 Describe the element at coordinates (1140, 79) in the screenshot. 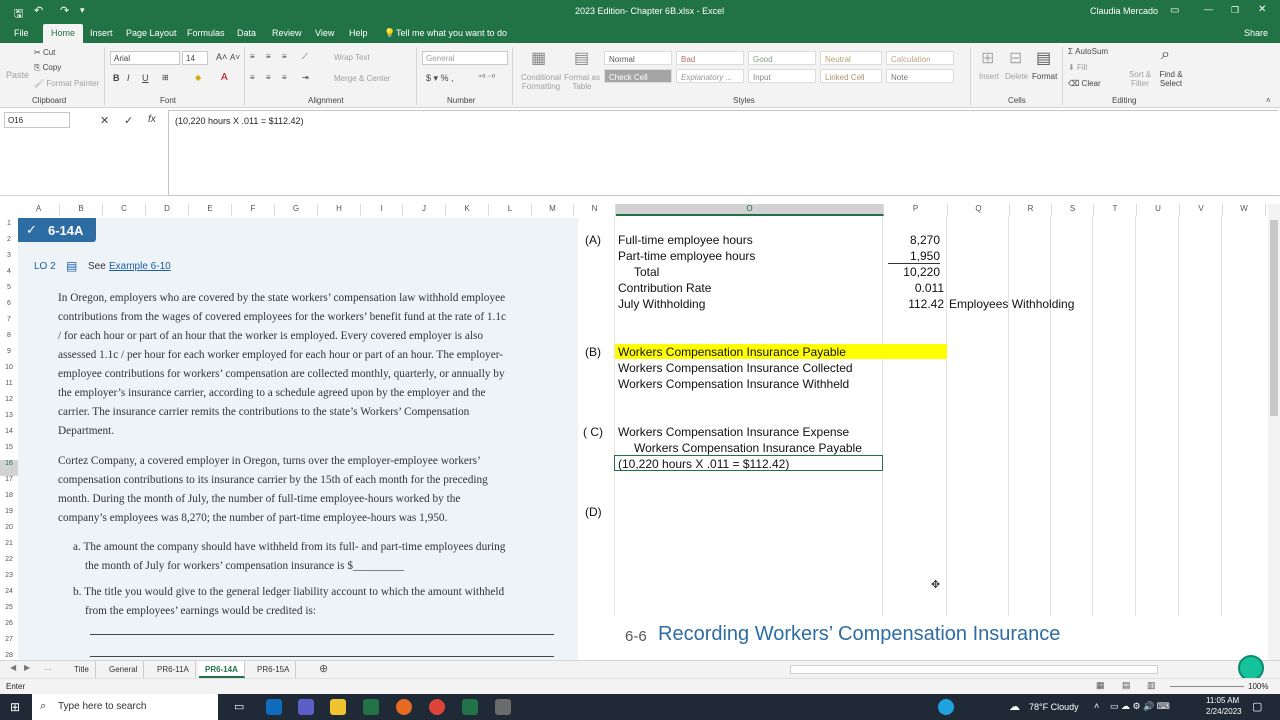

I see `sort-filter-button: Sort & Filter` at that location.